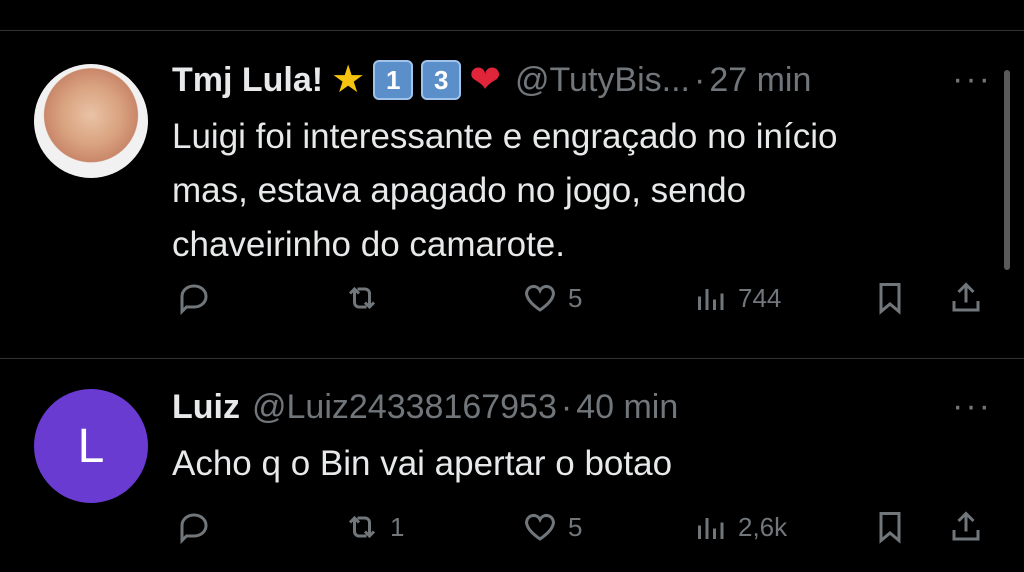 The image size is (1024, 572). I want to click on retweet-button: 1, so click(374, 527).